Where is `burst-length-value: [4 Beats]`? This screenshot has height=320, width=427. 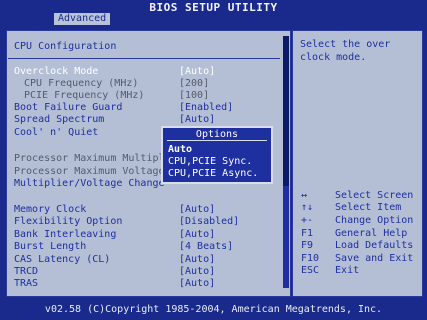
burst-length-value: [4 Beats] is located at coordinates (206, 247).